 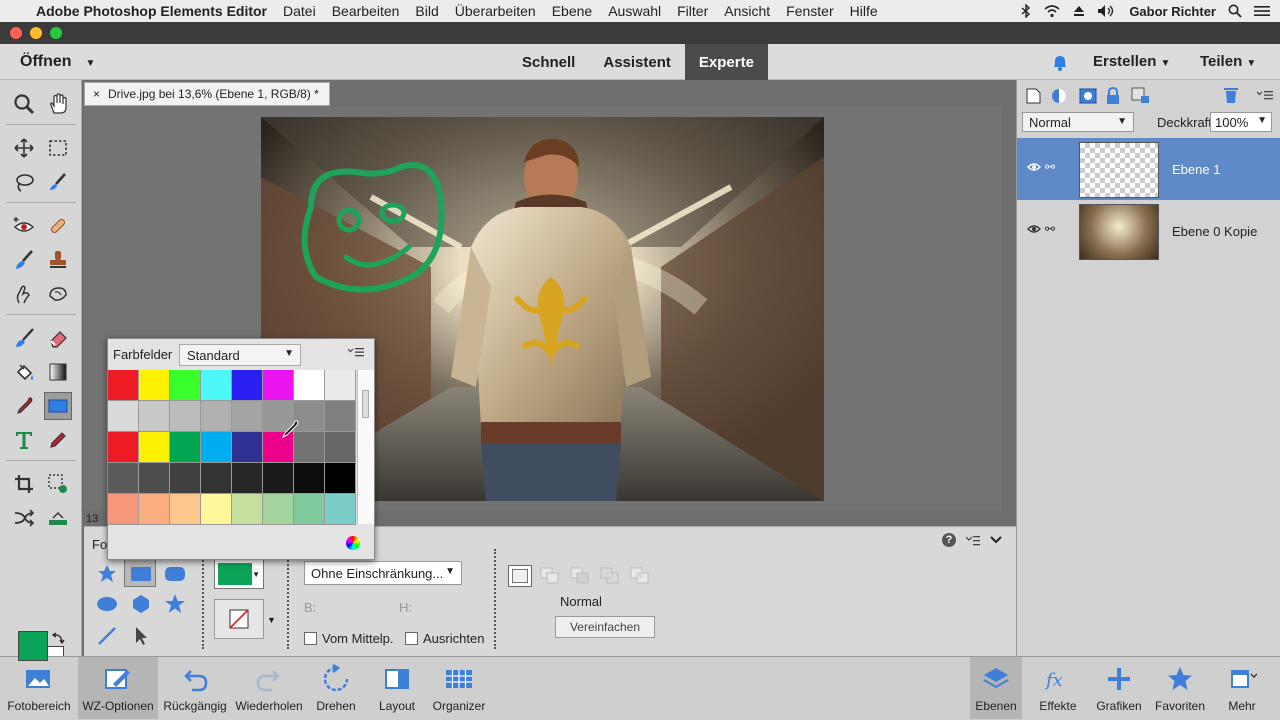 I want to click on tool-options-button: WZ-Optionen, so click(x=118, y=688).